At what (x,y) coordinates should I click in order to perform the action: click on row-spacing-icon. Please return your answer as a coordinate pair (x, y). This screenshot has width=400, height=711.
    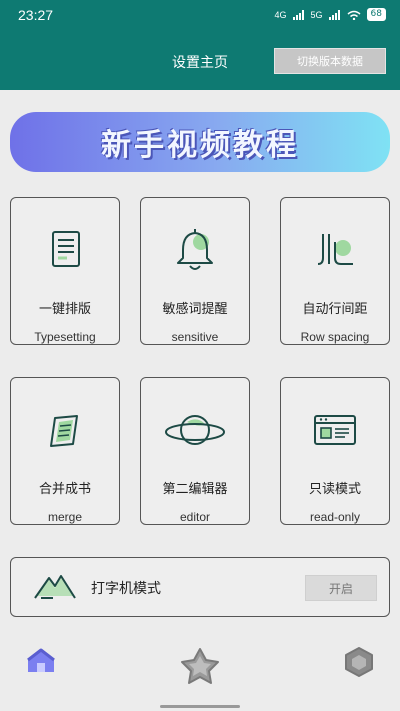
    Looking at the image, I should click on (335, 250).